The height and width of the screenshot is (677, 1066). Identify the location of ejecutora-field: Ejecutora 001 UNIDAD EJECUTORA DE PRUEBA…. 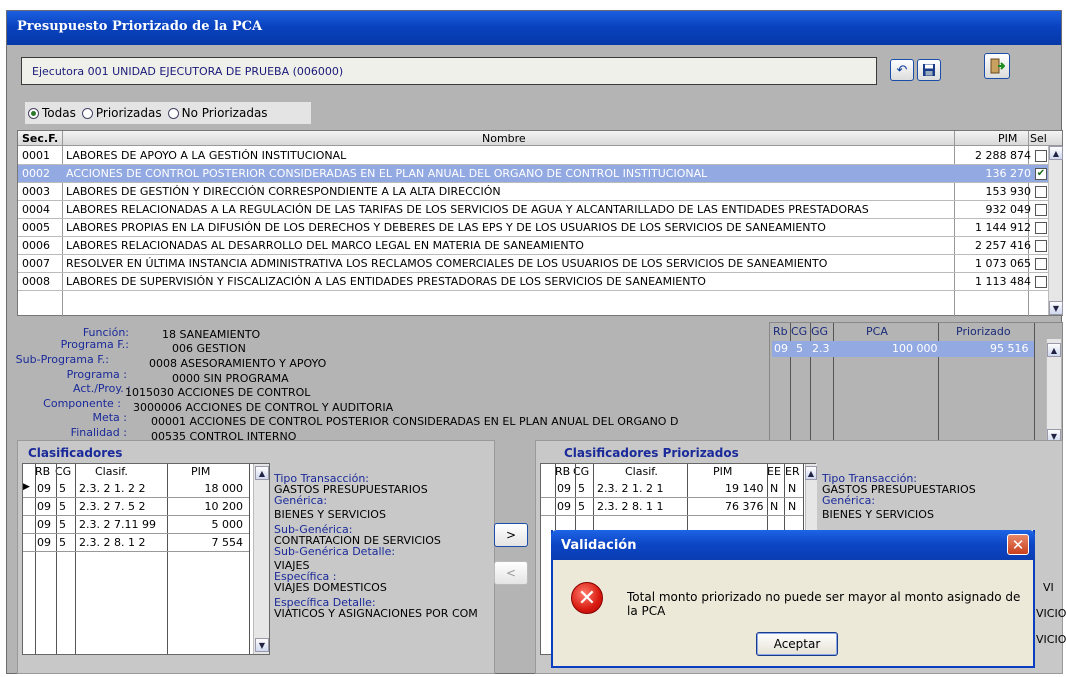
(449, 71).